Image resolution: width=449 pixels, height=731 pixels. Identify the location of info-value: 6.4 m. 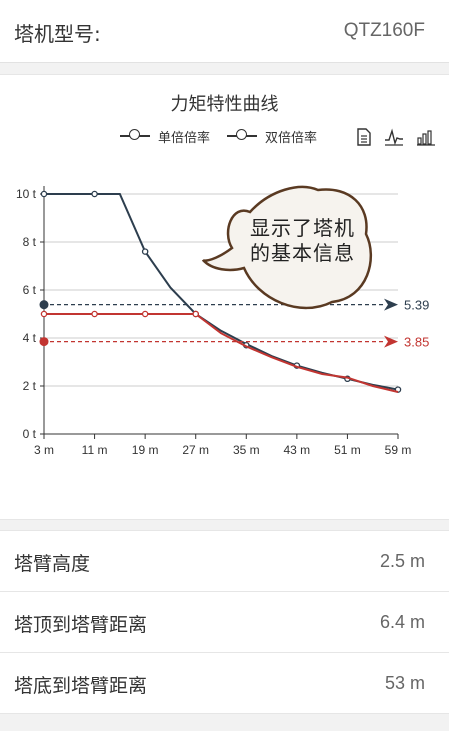
(402, 622).